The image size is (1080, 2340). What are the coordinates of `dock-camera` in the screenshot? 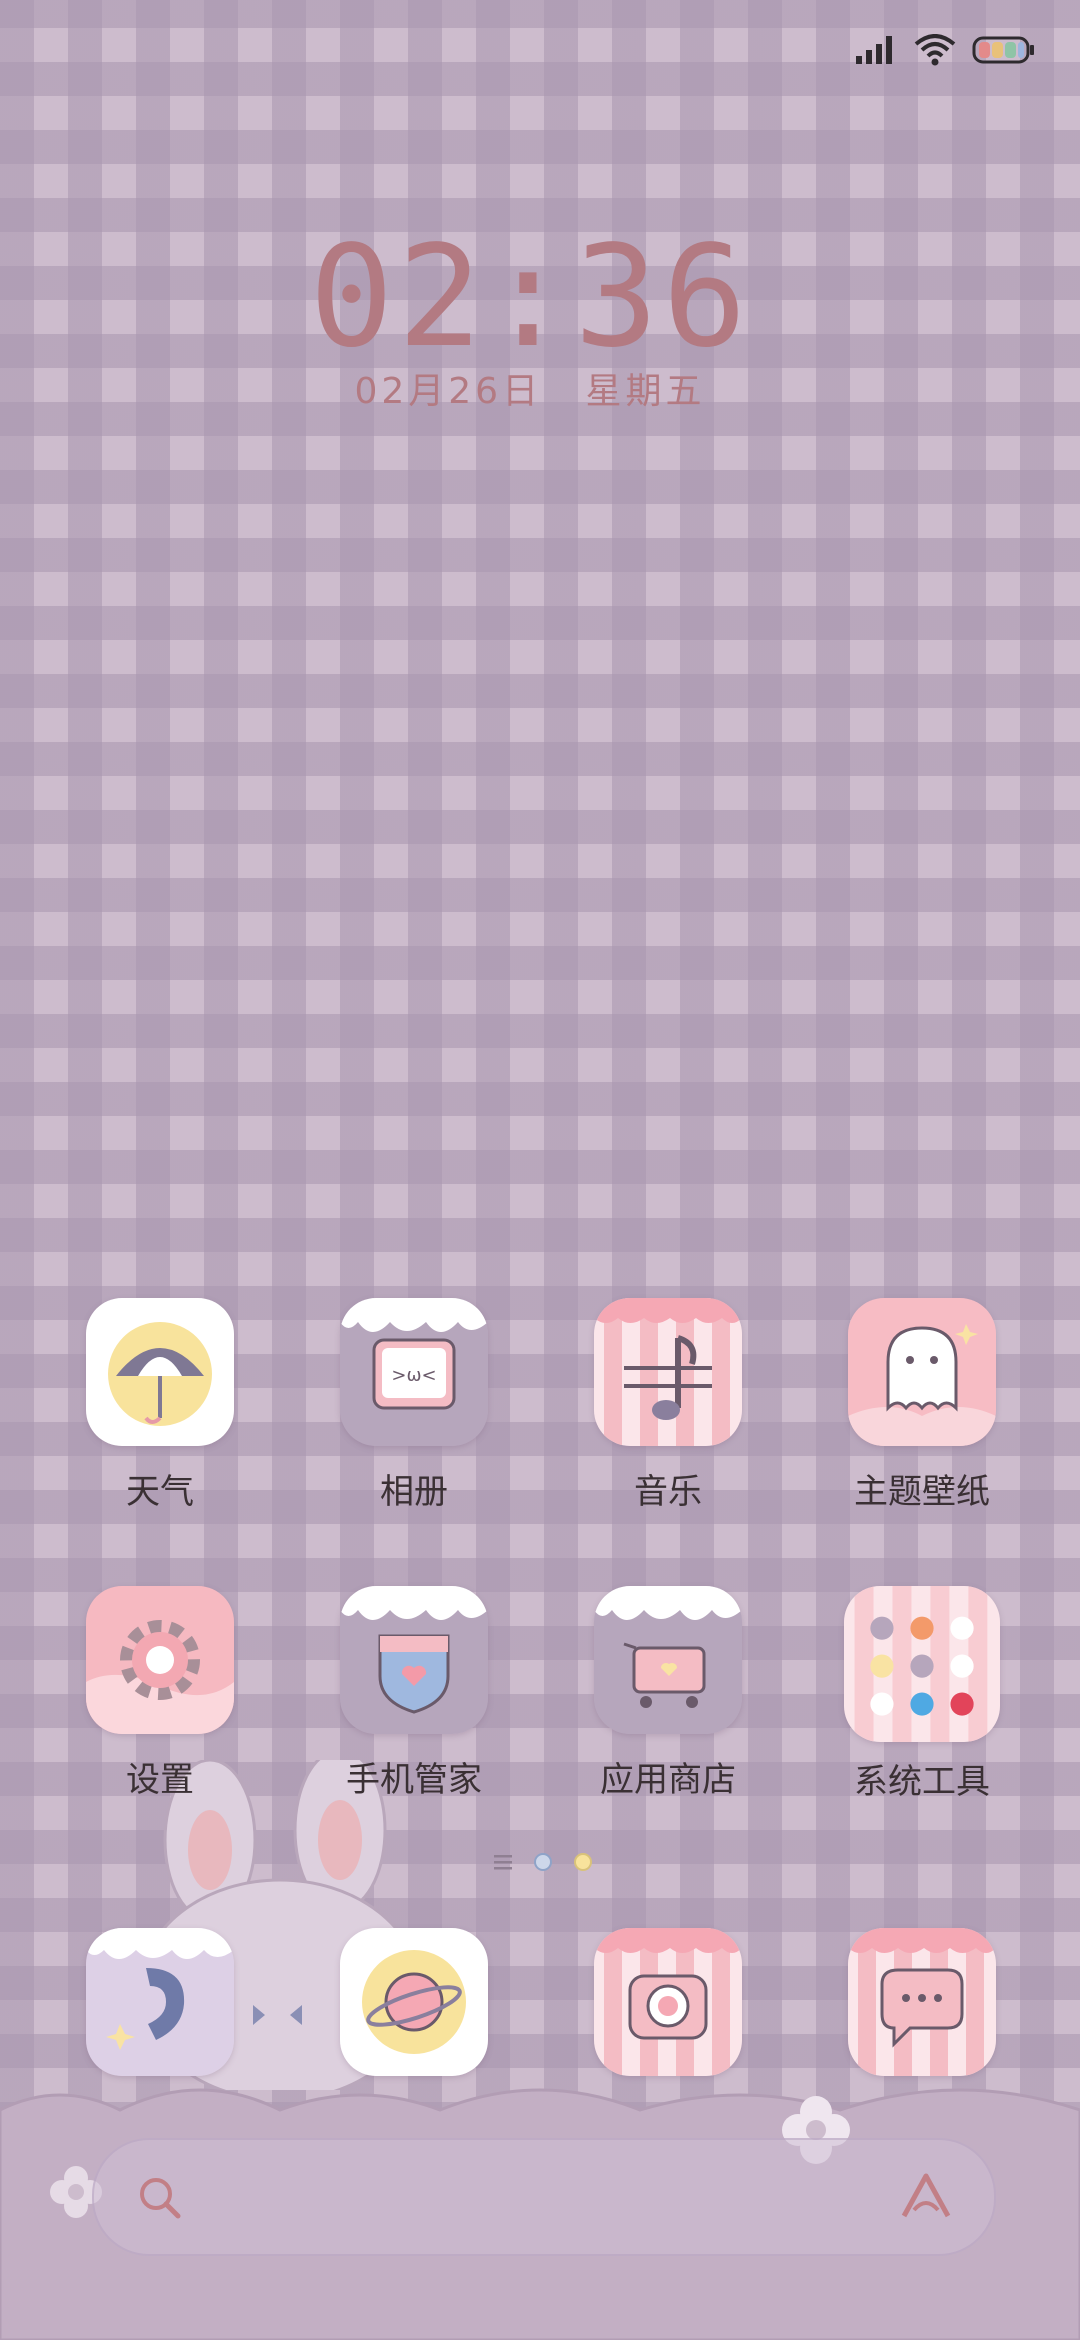 It's located at (668, 2002).